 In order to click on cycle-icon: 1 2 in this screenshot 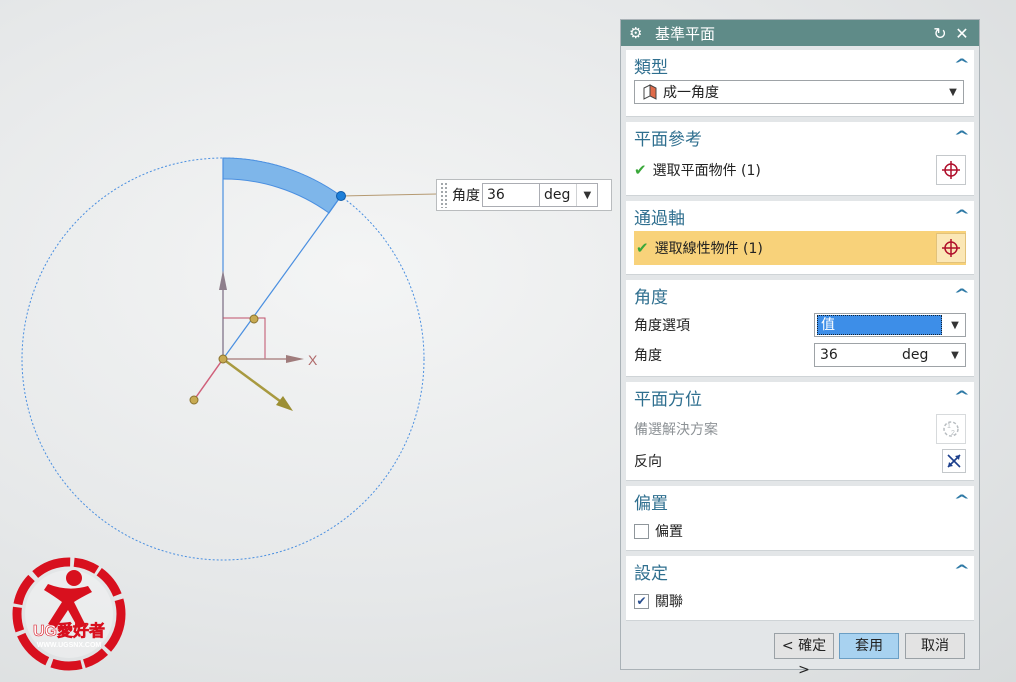, I will do `click(951, 429)`.